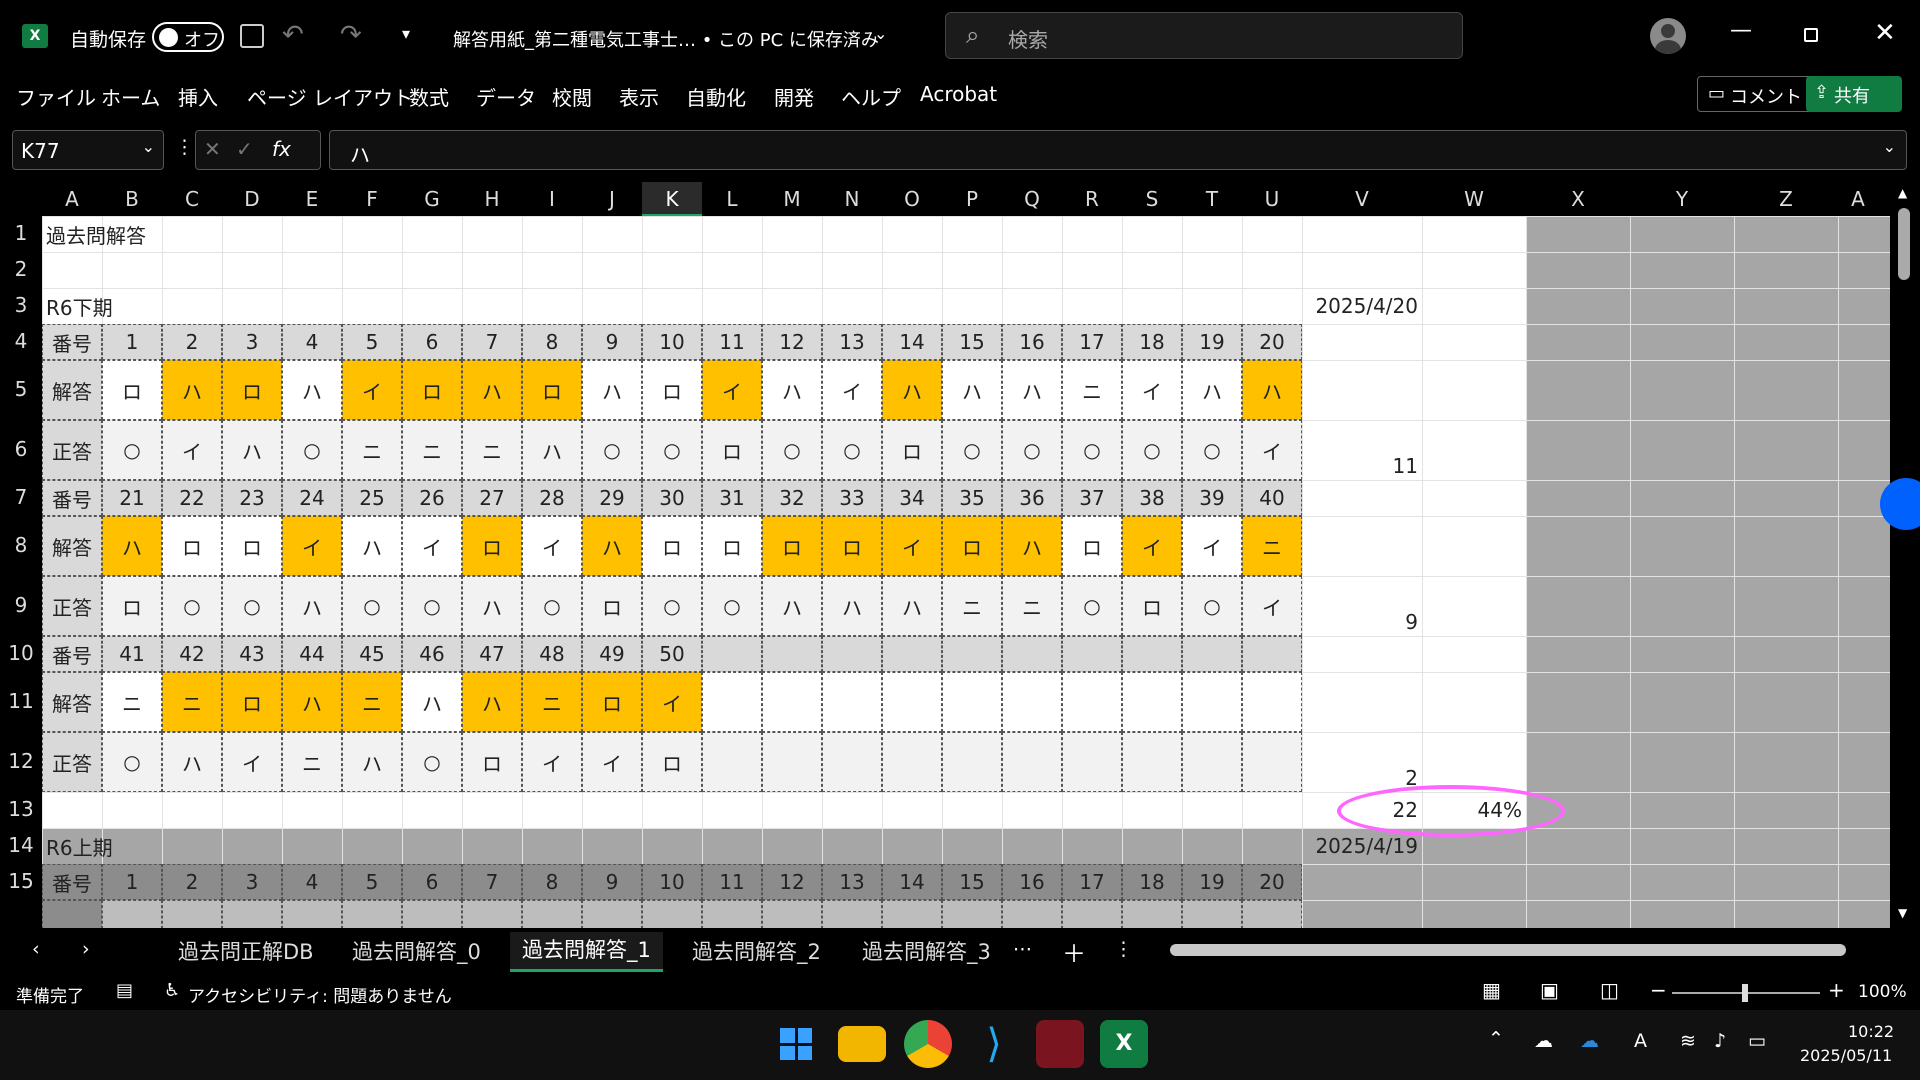 Image resolution: width=1920 pixels, height=1080 pixels. Describe the element at coordinates (72, 606) in the screenshot. I see `label-correct: 正答` at that location.